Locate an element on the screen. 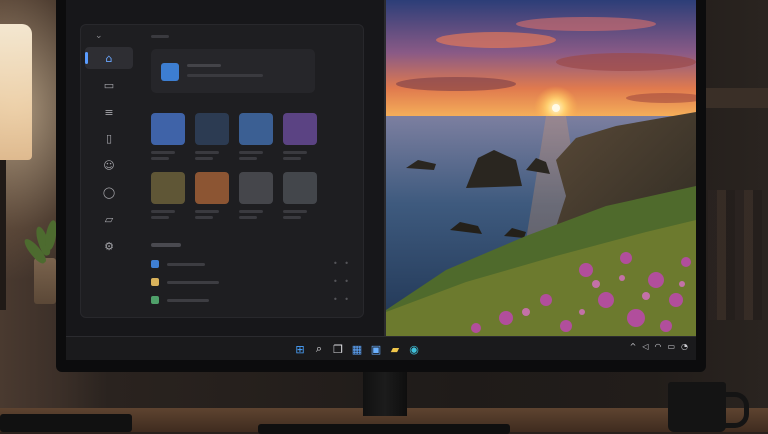 The width and height of the screenshot is (768, 434). taskbar: ⊞ ⌕ ❐ ▦ ▣ ▰ ◉ ^ ◁ ◠ ▭ ◔ is located at coordinates (381, 348).